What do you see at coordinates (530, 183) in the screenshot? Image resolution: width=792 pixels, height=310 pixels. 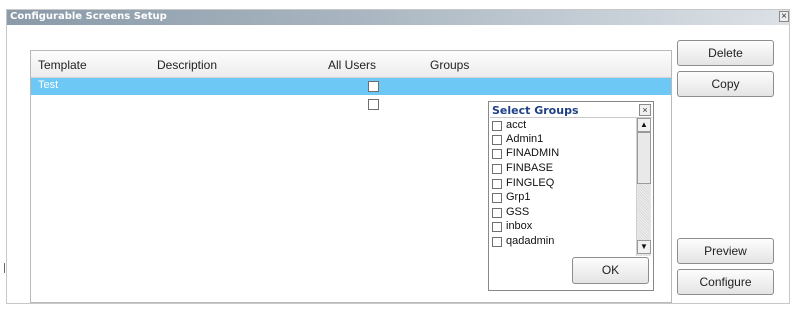 I see `group-label: FINGLEQ` at bounding box center [530, 183].